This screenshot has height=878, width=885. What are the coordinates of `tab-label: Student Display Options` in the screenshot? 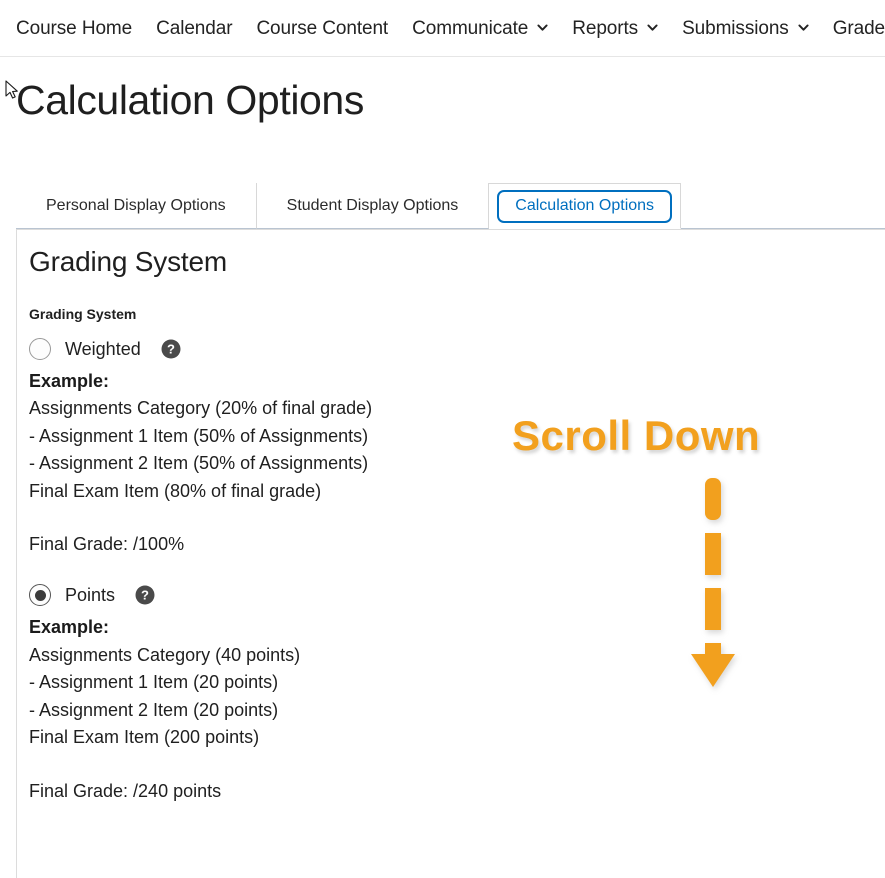 It's located at (372, 205).